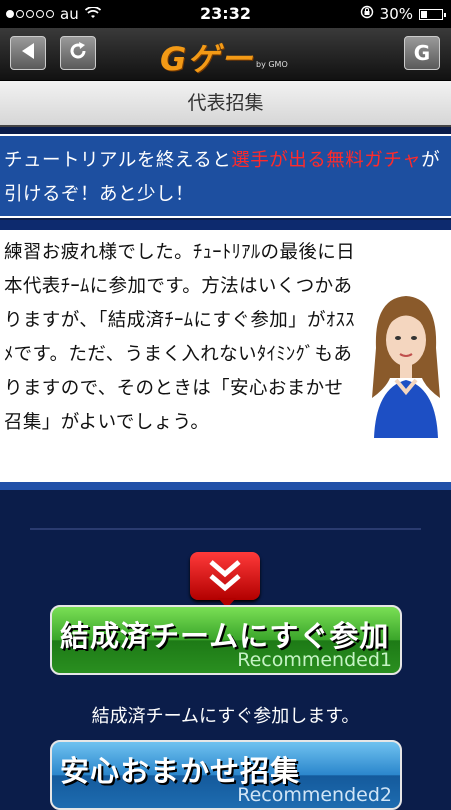 The image size is (451, 810). I want to click on reload-icon, so click(78, 53).